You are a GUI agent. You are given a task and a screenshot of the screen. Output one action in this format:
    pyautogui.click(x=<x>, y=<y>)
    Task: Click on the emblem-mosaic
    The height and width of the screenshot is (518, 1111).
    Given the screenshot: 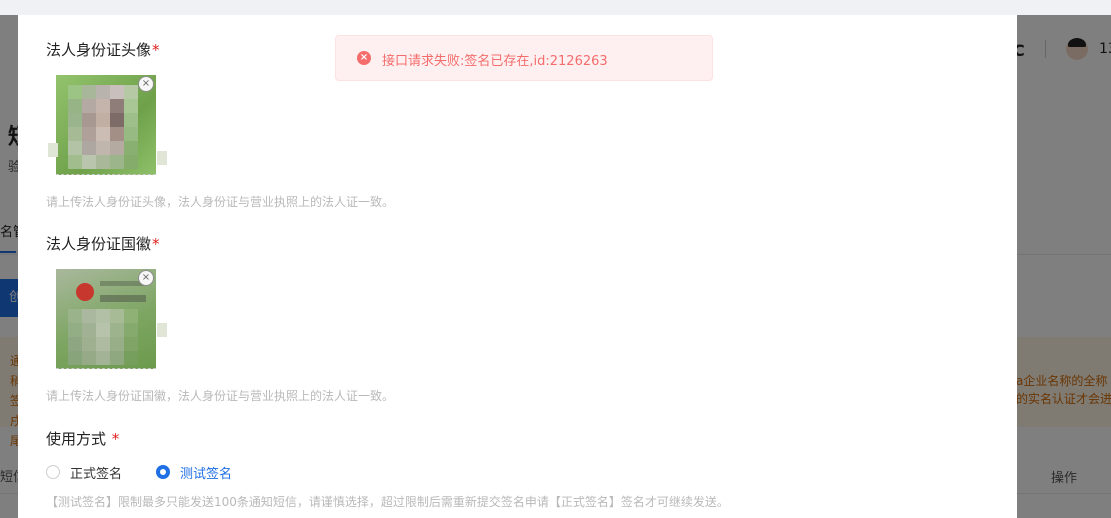 What is the action you would take?
    pyautogui.click(x=103, y=339)
    